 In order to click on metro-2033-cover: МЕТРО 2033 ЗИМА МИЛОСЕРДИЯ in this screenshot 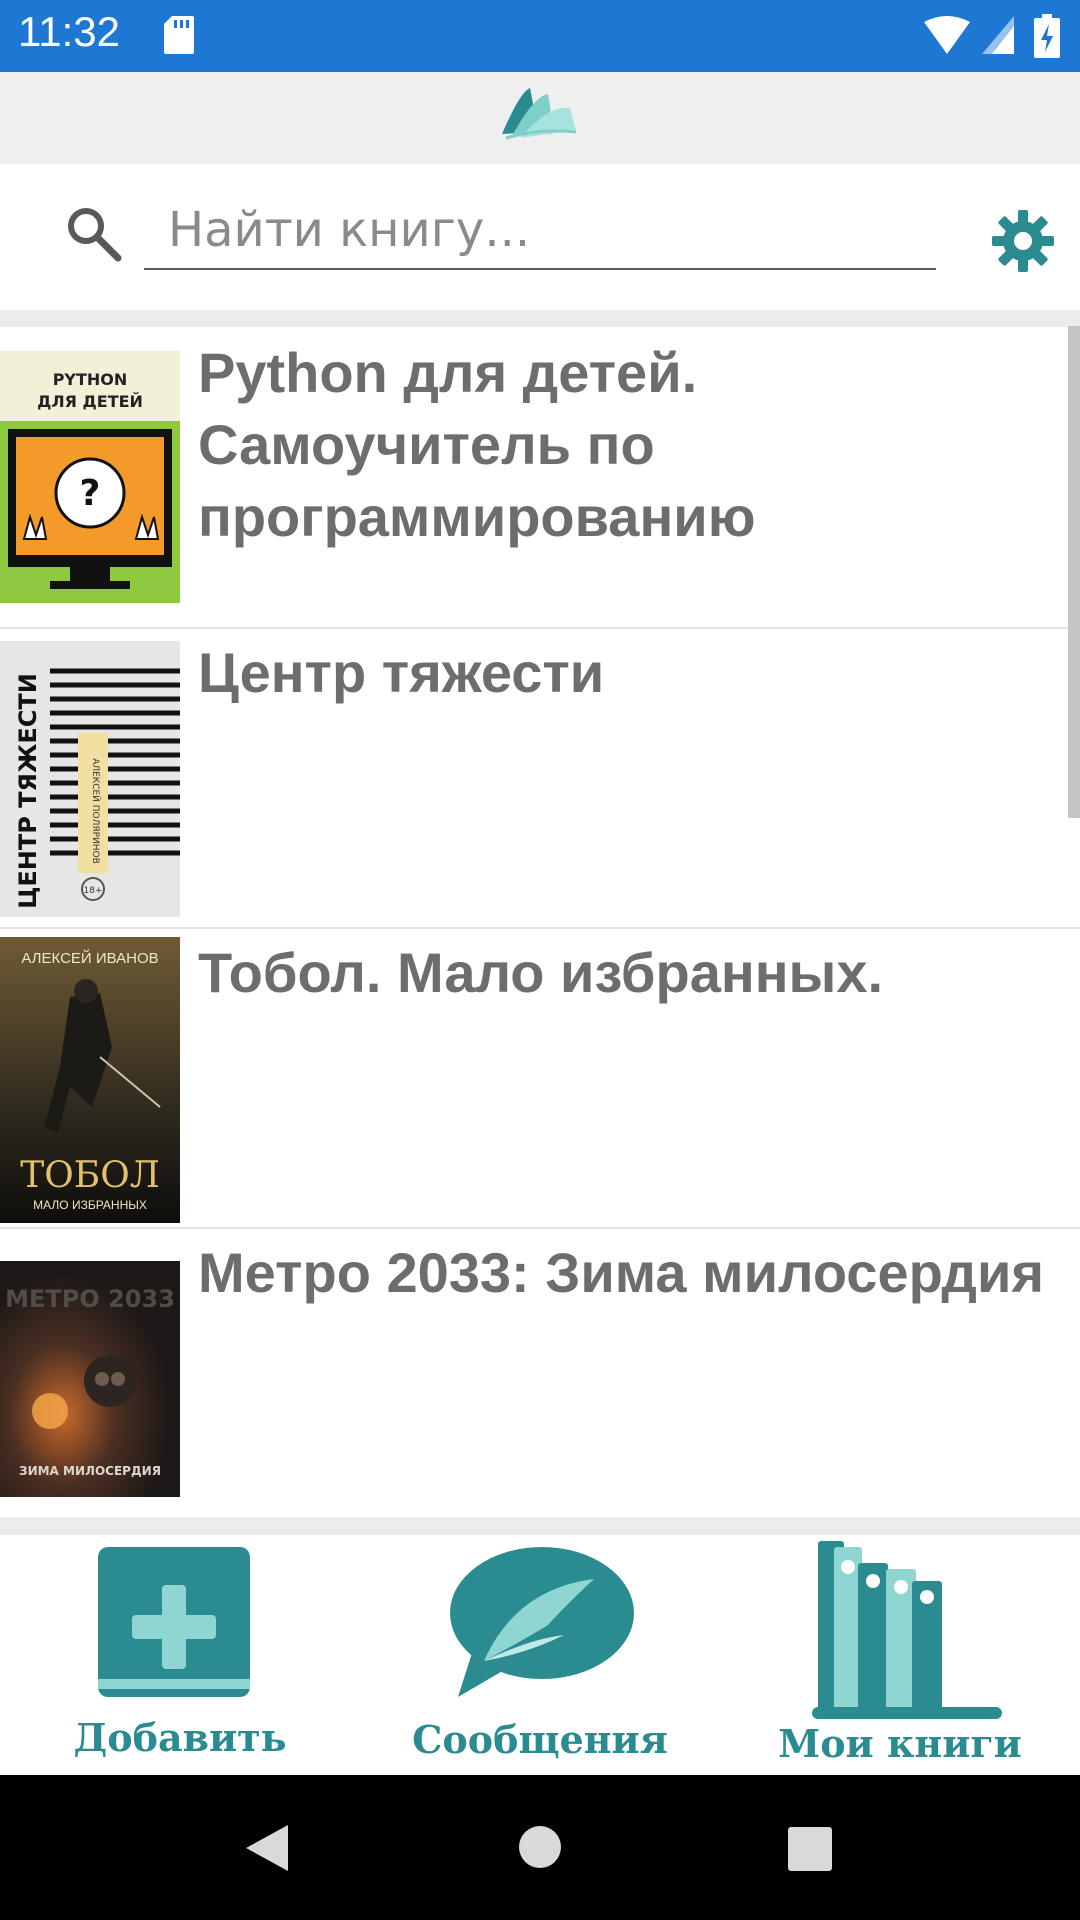, I will do `click(90, 1379)`.